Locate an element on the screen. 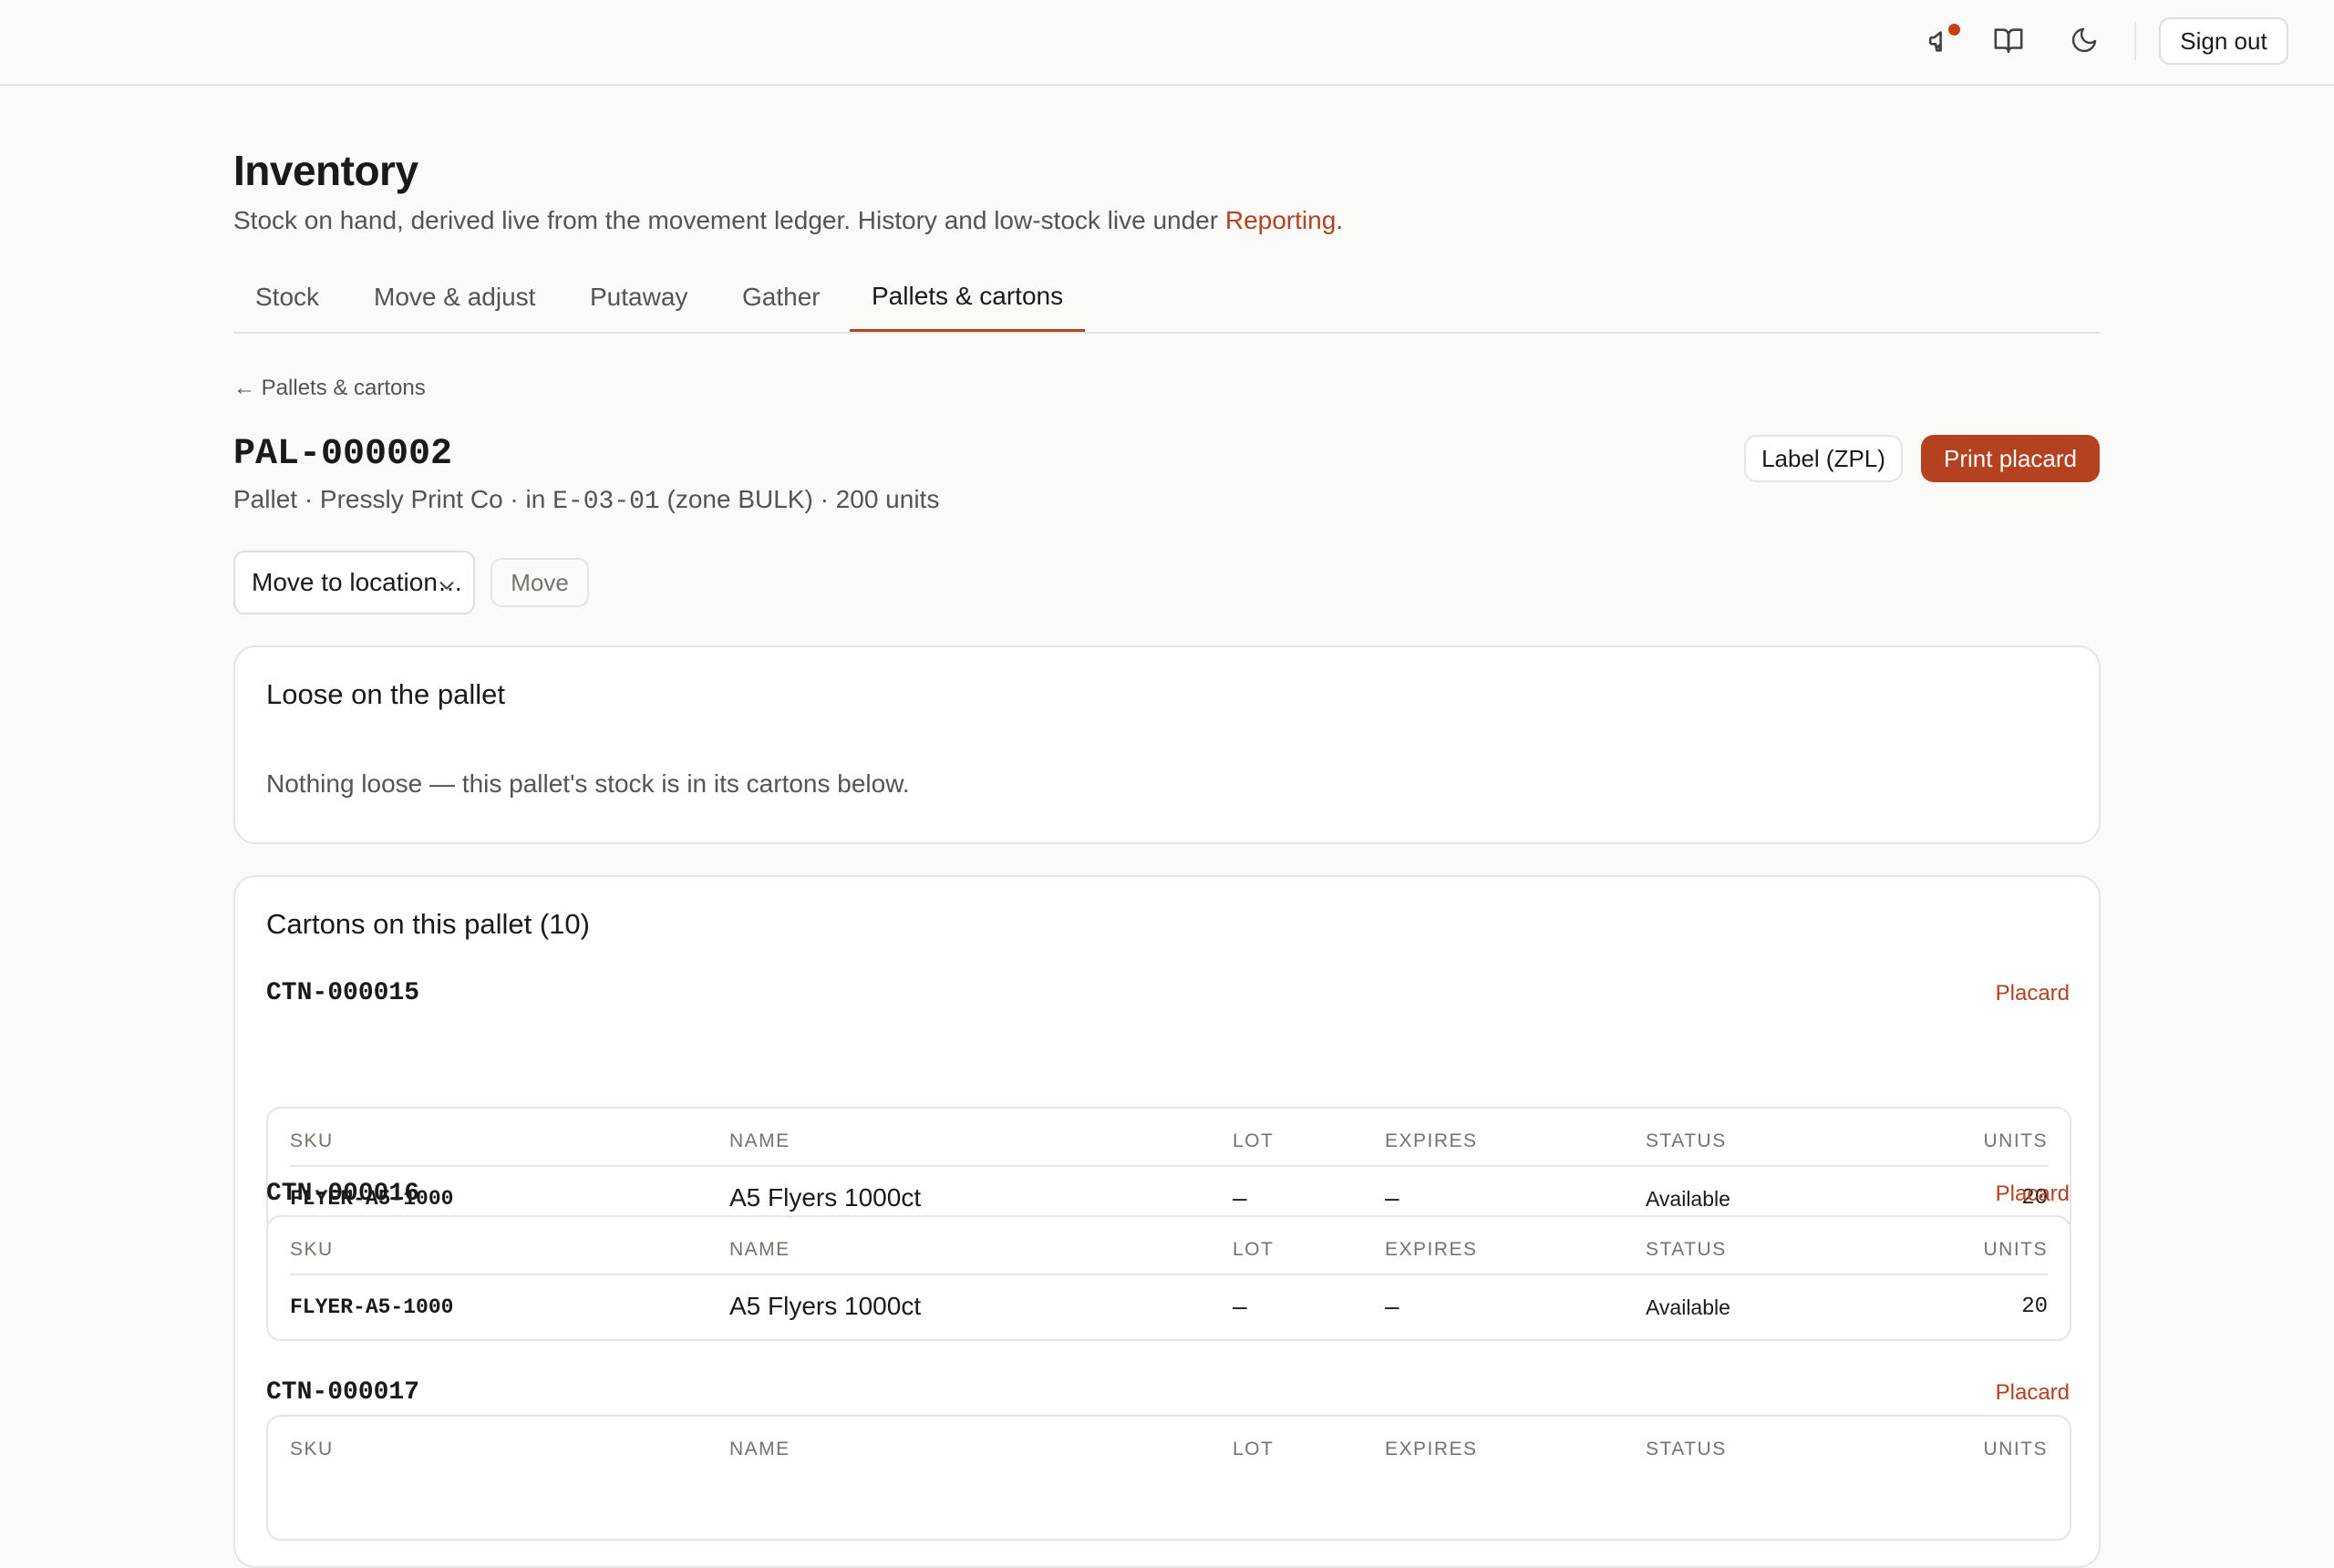 This screenshot has height=1568, width=2334. pallet-location: E-03-01 is located at coordinates (606, 502).